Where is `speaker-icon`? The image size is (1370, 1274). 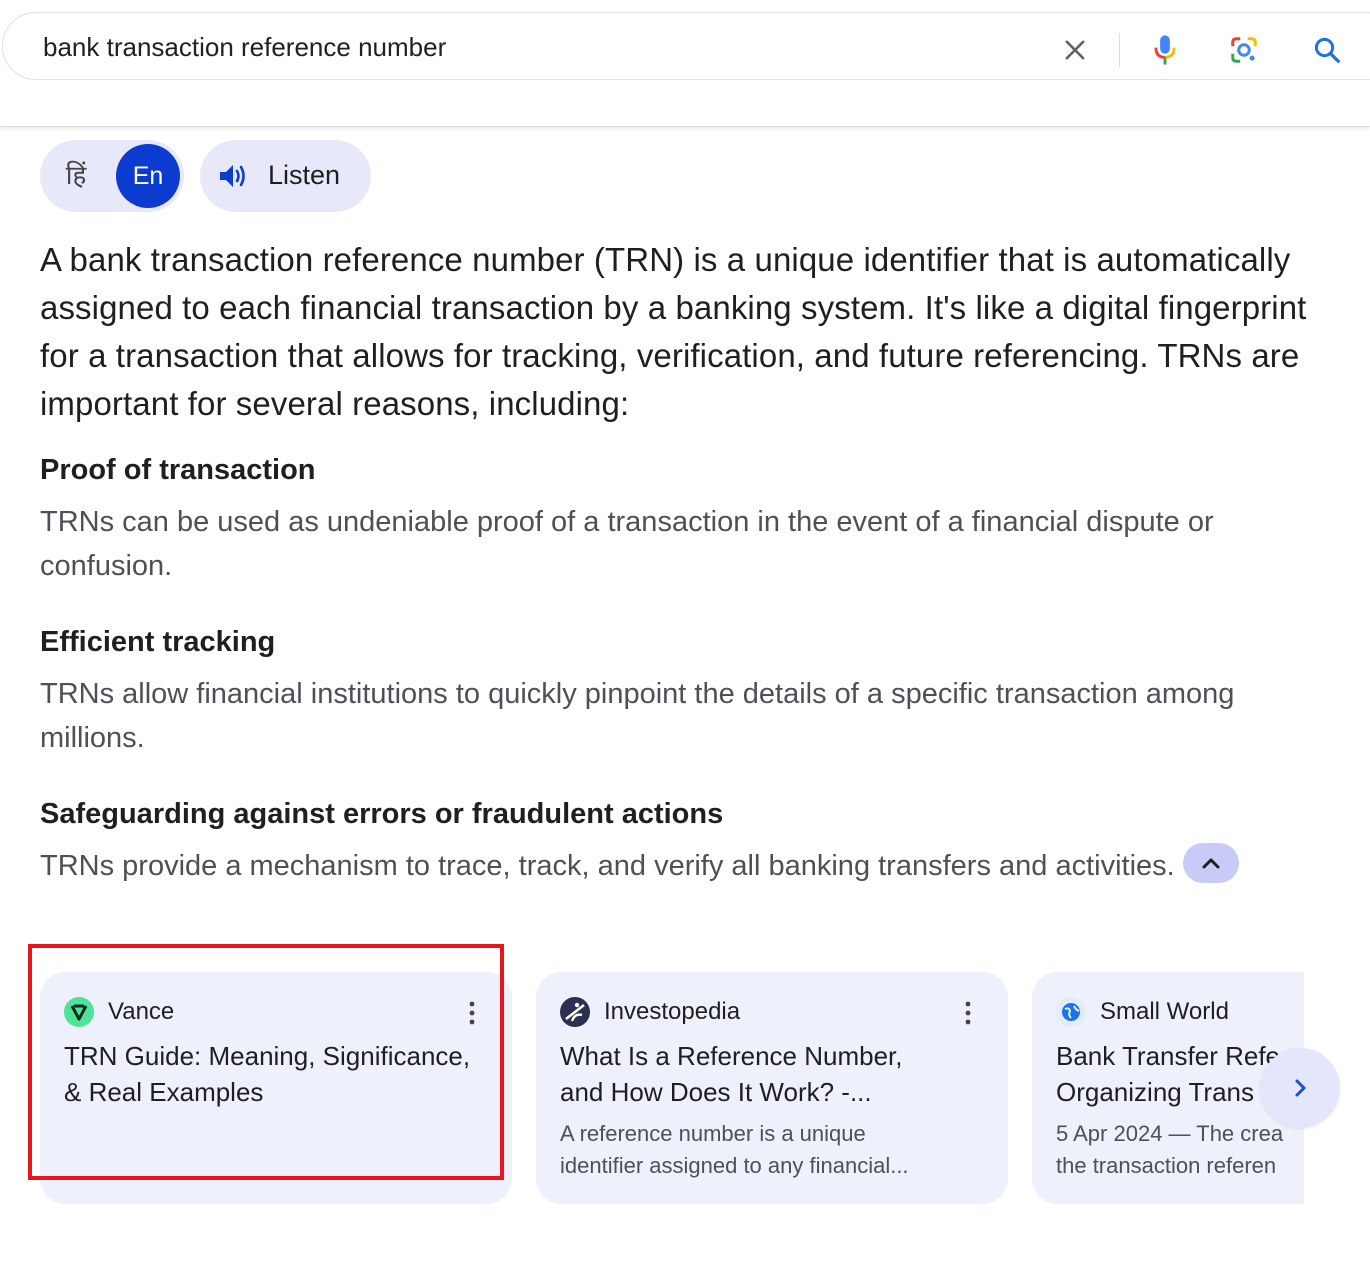
speaker-icon is located at coordinates (233, 176).